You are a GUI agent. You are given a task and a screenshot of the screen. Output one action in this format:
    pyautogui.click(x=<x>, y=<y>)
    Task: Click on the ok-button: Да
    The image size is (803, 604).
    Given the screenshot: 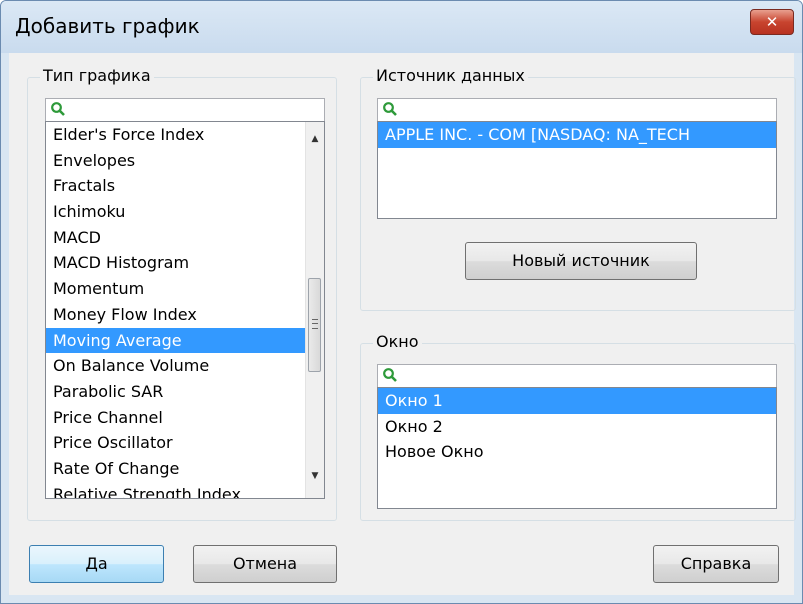 What is the action you would take?
    pyautogui.click(x=96, y=564)
    